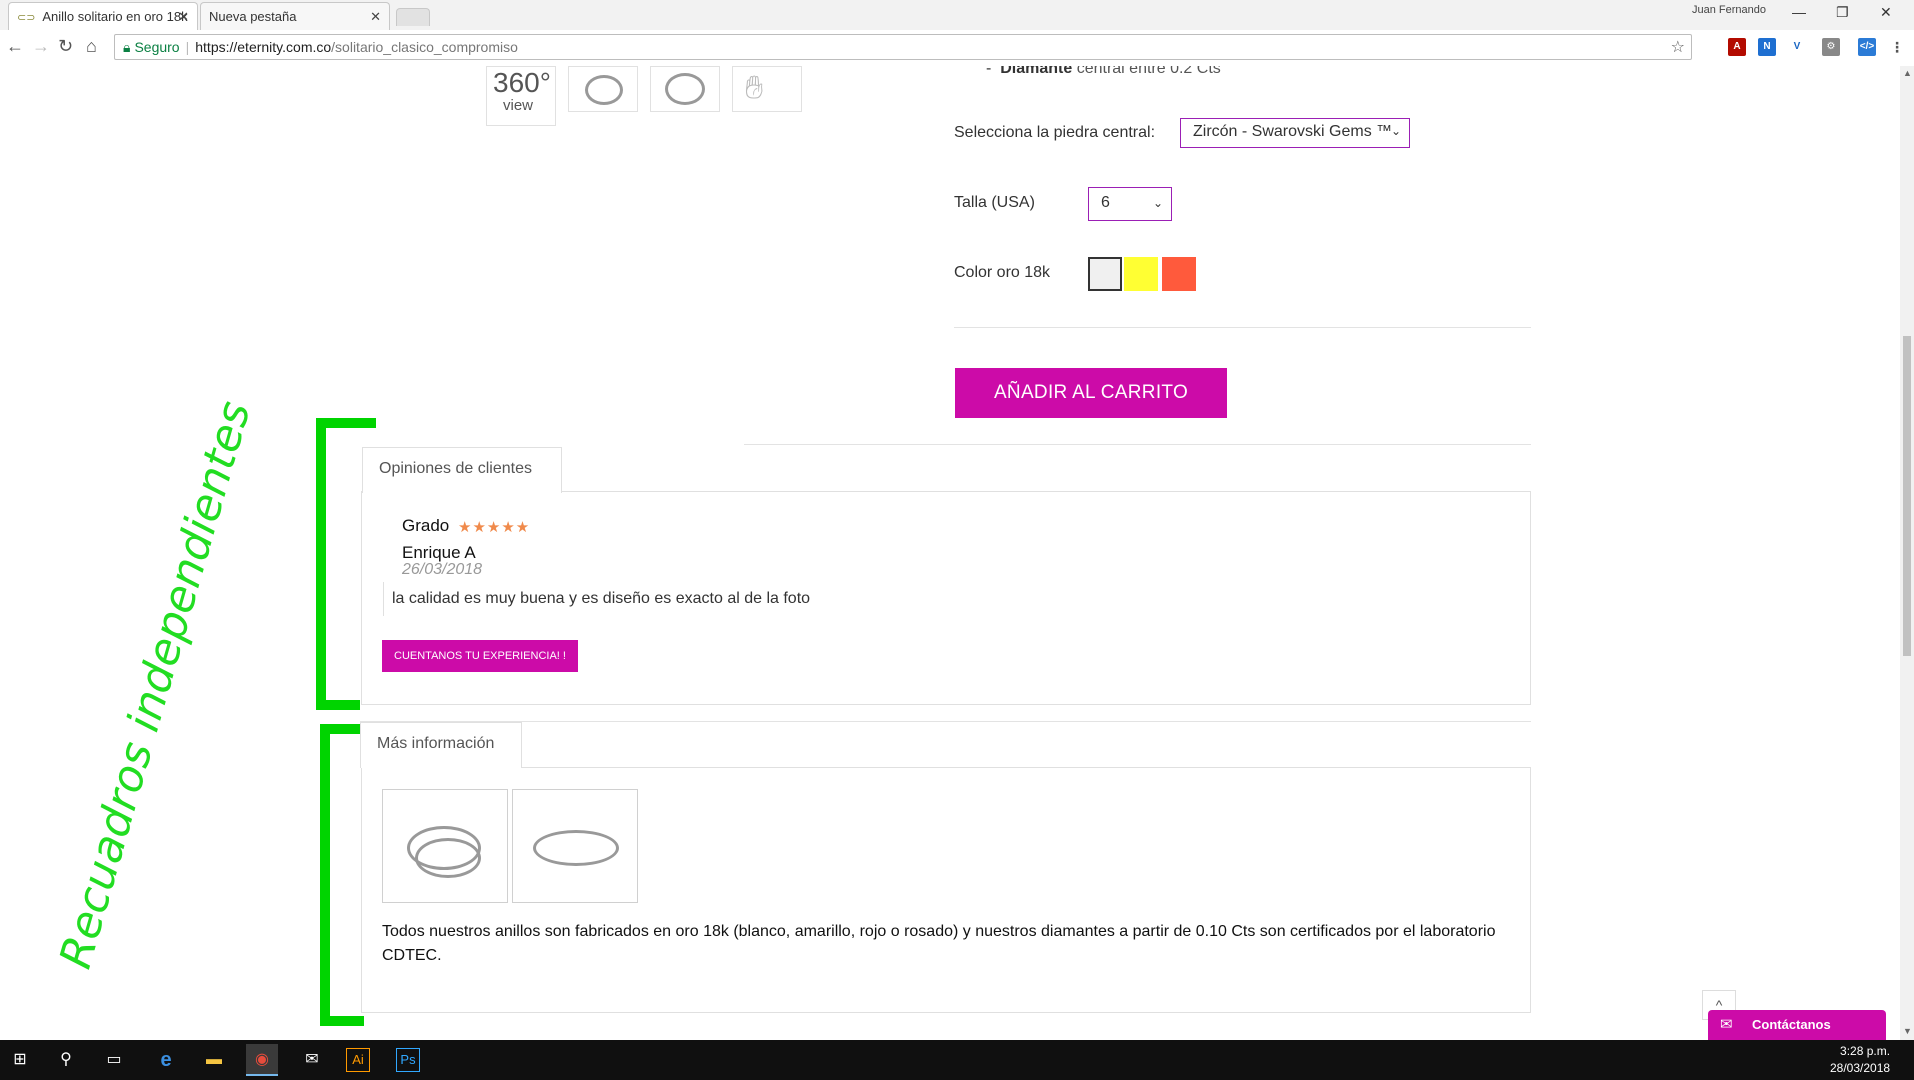 The image size is (1914, 1080). I want to click on news-extension-icon: N, so click(1767, 47).